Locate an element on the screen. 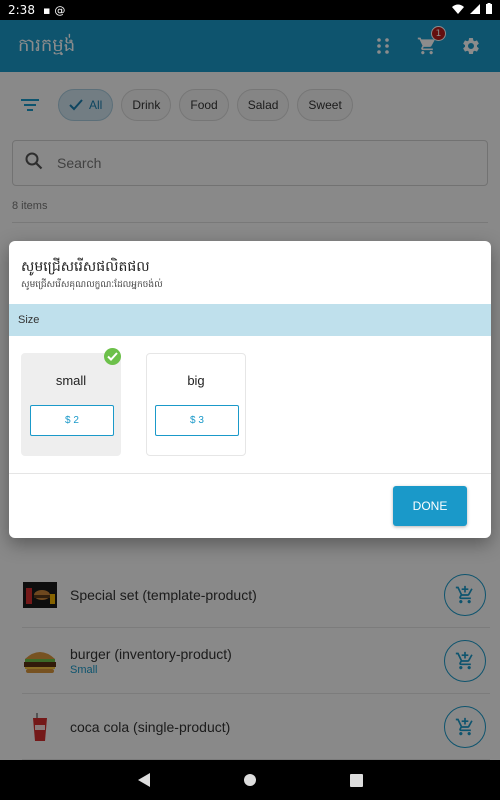  option-card-big: big $ 3 is located at coordinates (196, 404).